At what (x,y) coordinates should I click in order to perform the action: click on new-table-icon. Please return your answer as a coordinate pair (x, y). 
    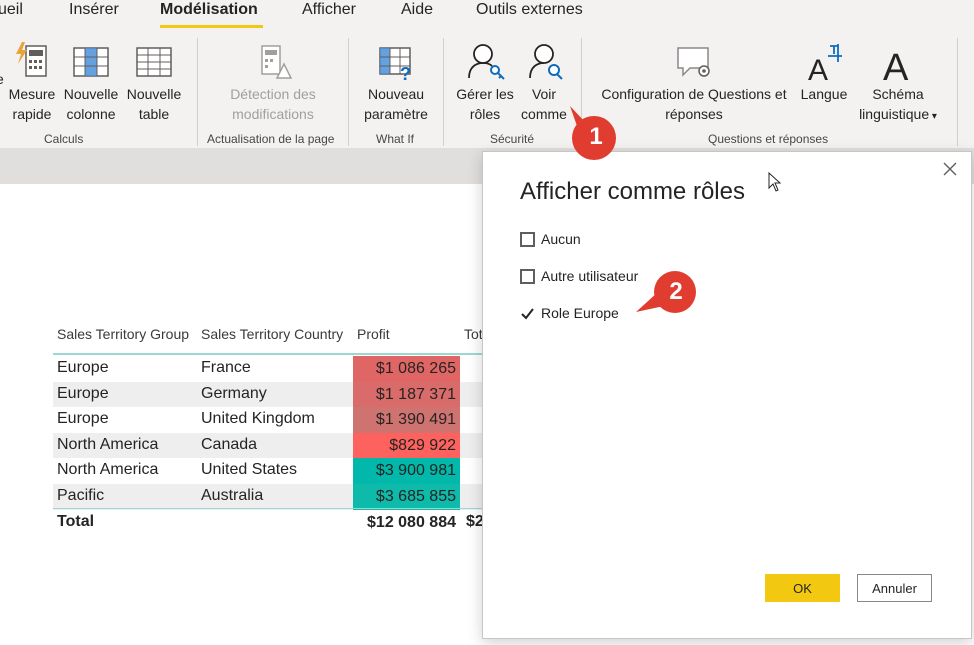
    Looking at the image, I should click on (154, 62).